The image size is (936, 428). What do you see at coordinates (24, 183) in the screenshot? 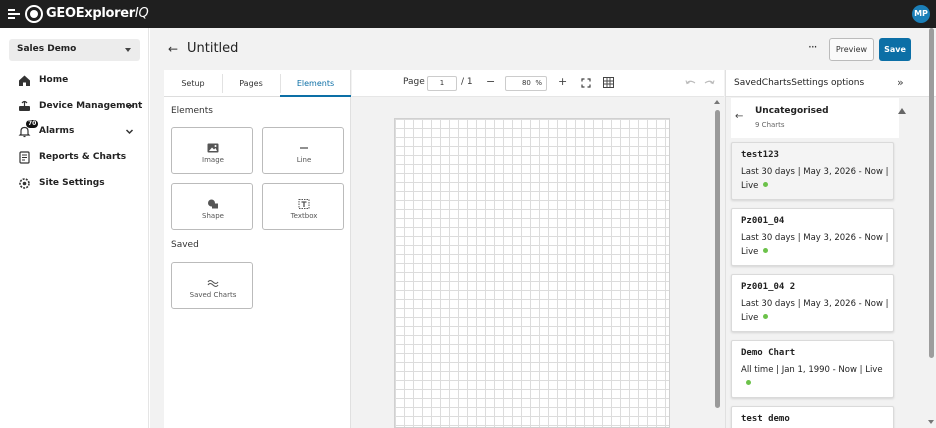
I see `gear-icon` at bounding box center [24, 183].